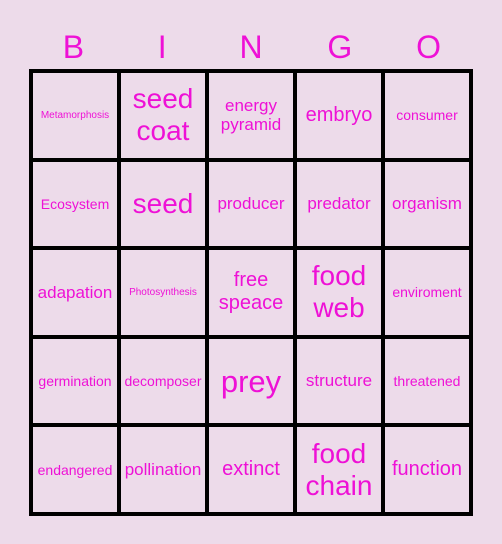 Image resolution: width=502 pixels, height=544 pixels. What do you see at coordinates (163, 469) in the screenshot?
I see `bingo-cell: pollination` at bounding box center [163, 469].